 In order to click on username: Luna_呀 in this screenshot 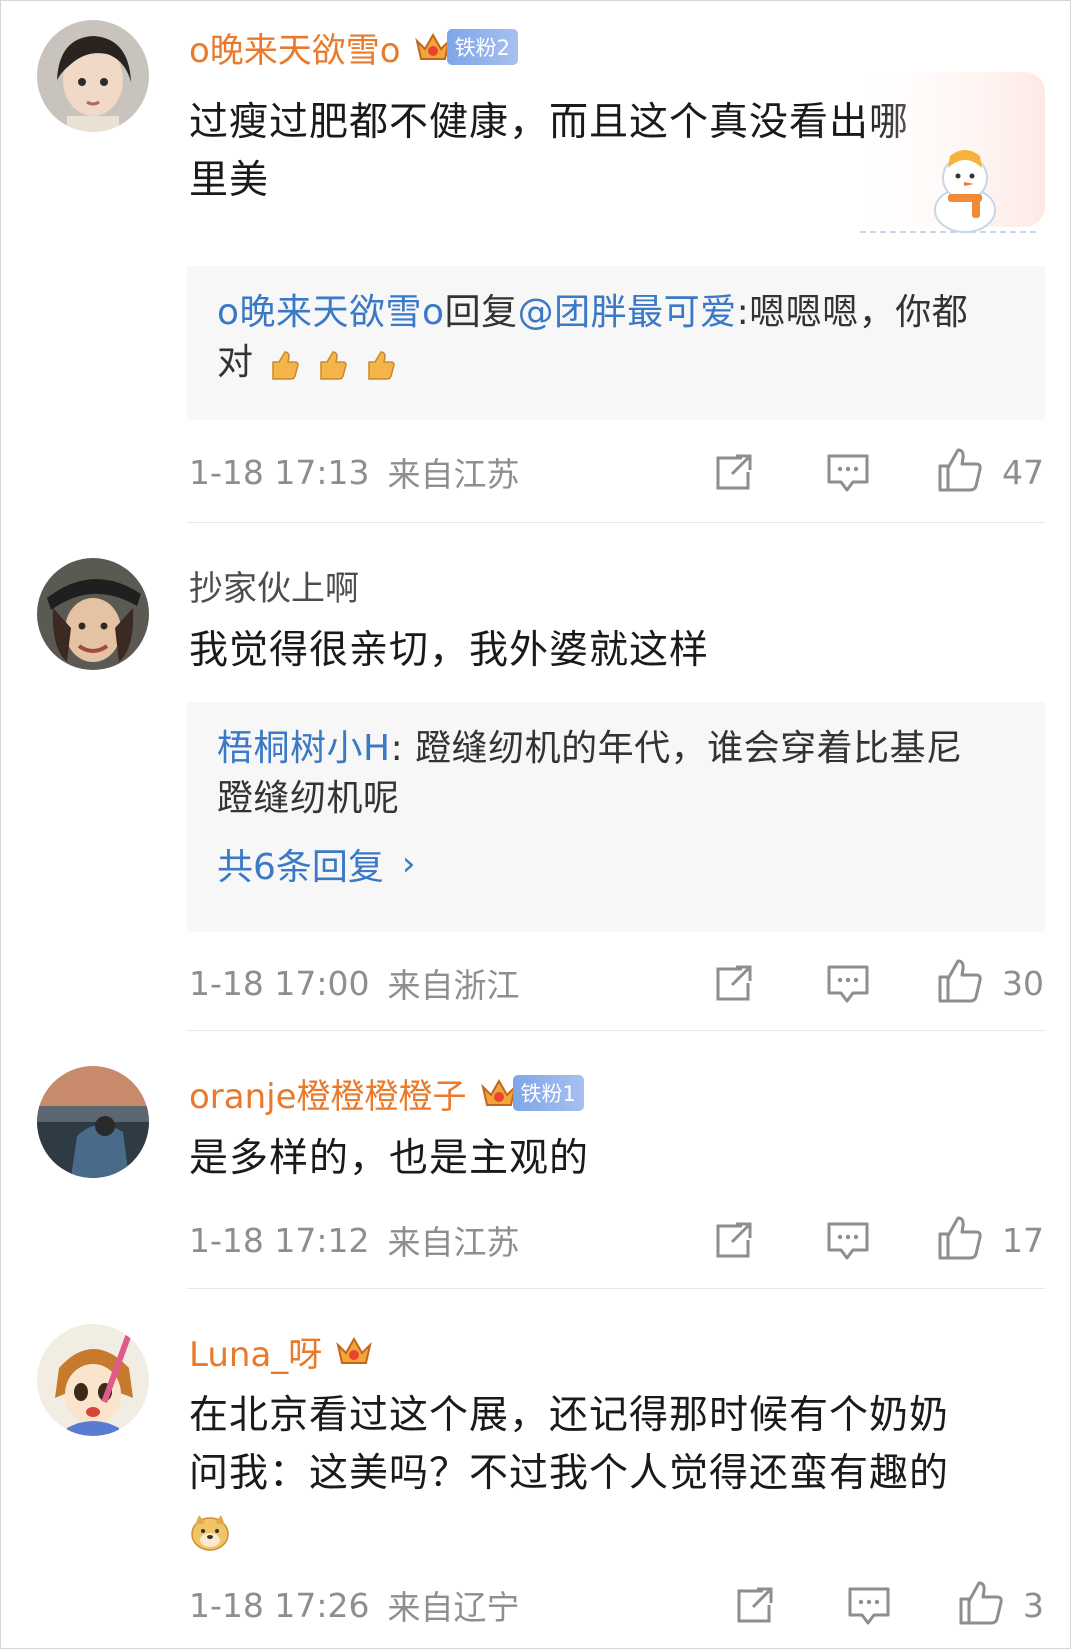, I will do `click(255, 1351)`.